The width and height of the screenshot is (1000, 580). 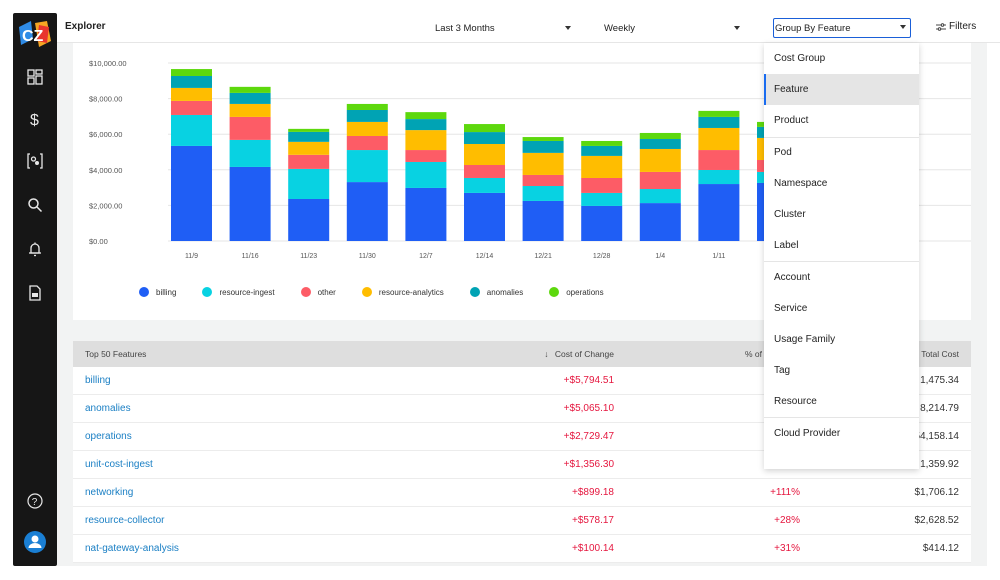 What do you see at coordinates (841, 401) in the screenshot?
I see `dropdown-option-resource: Resource` at bounding box center [841, 401].